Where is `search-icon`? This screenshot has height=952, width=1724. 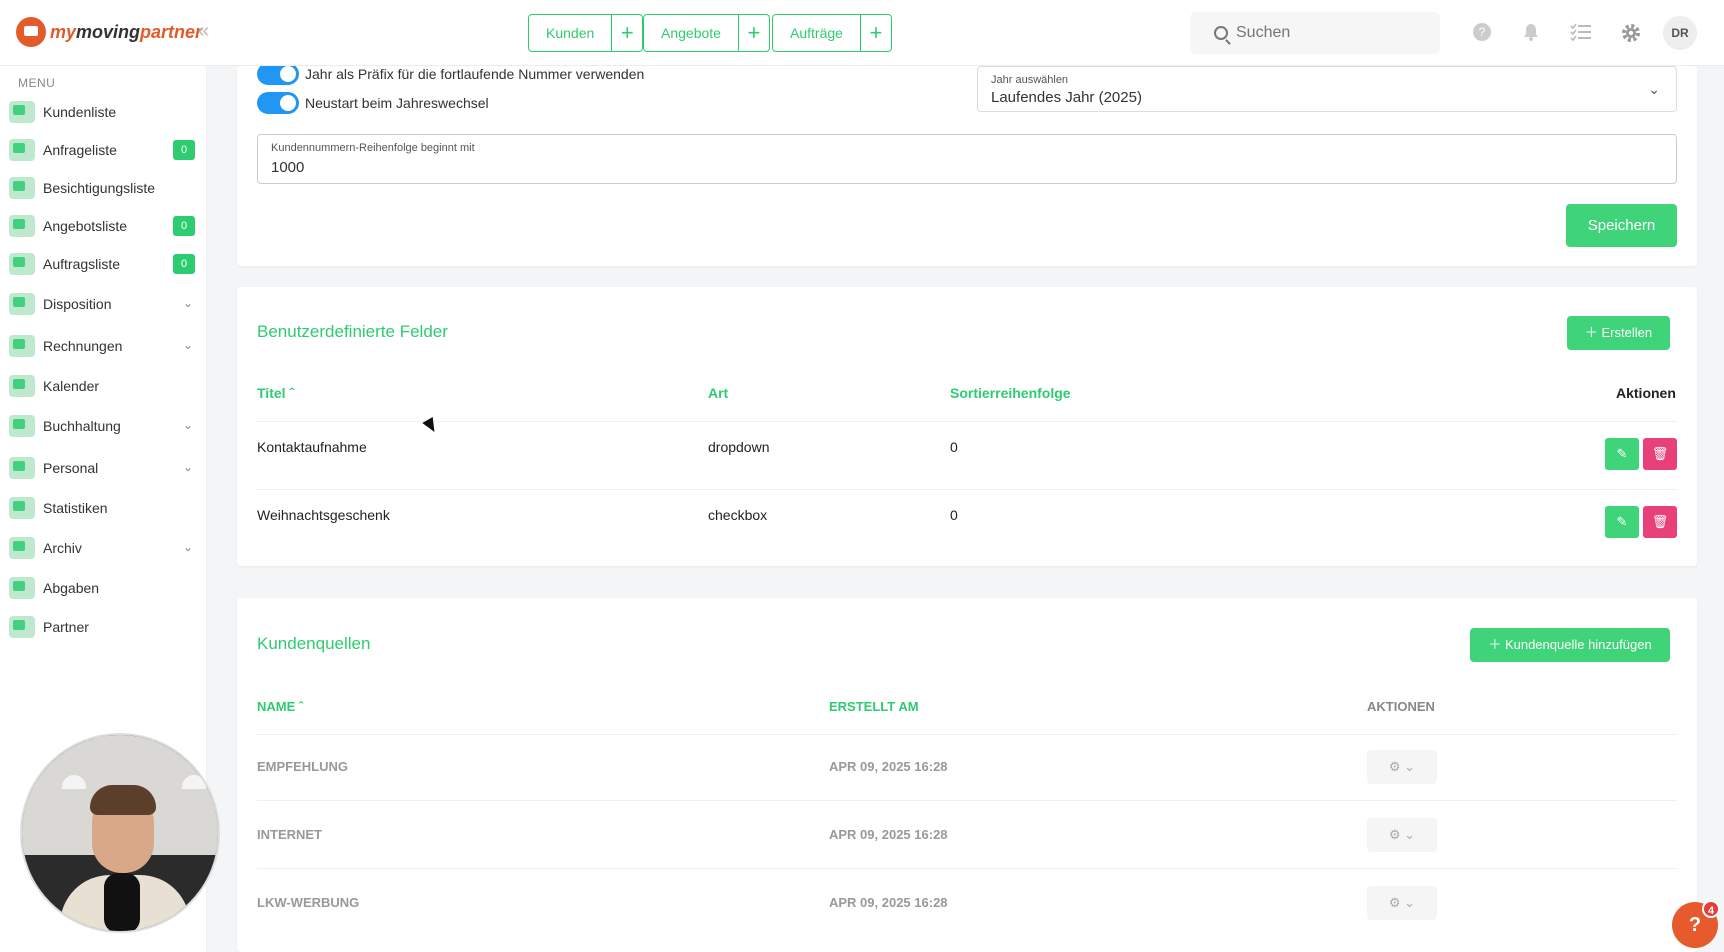
search-icon is located at coordinates (1221, 33).